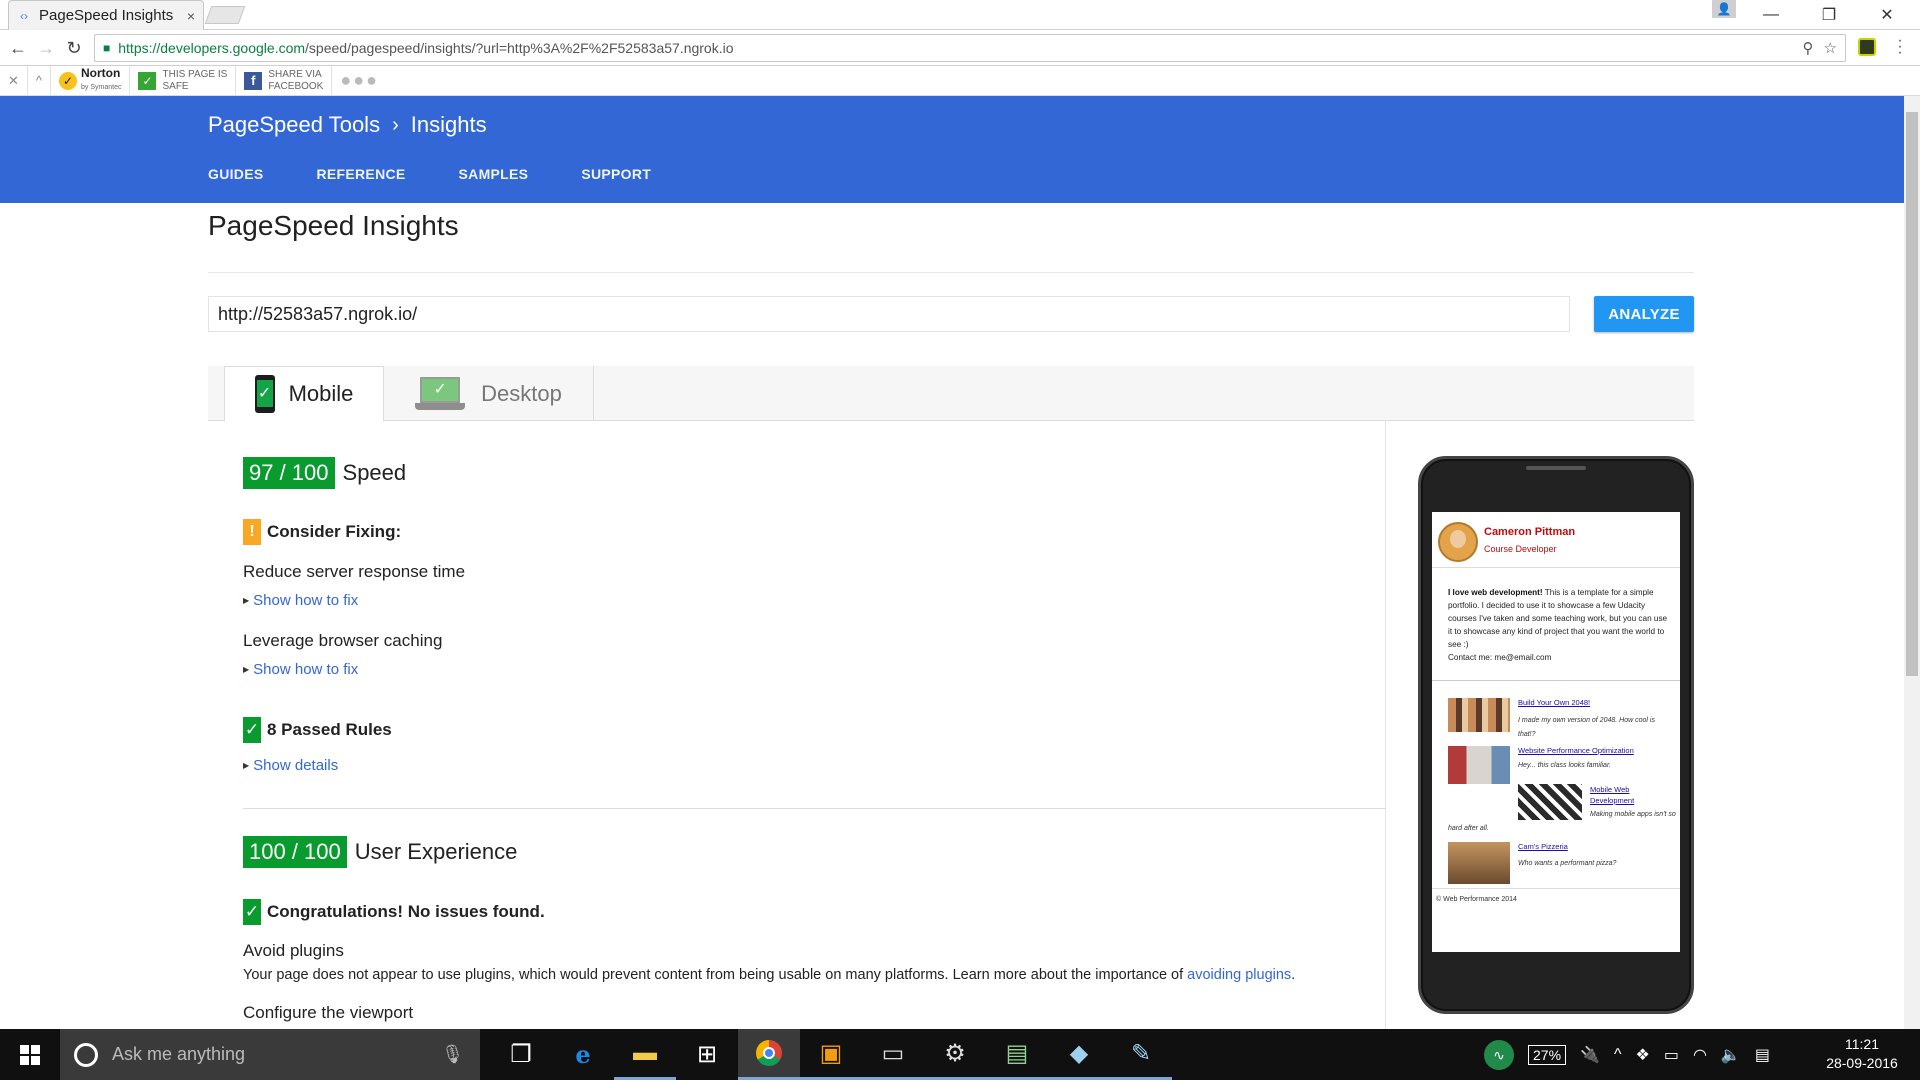 The width and height of the screenshot is (1920, 1080). I want to click on nav-support: SUPPORT, so click(616, 174).